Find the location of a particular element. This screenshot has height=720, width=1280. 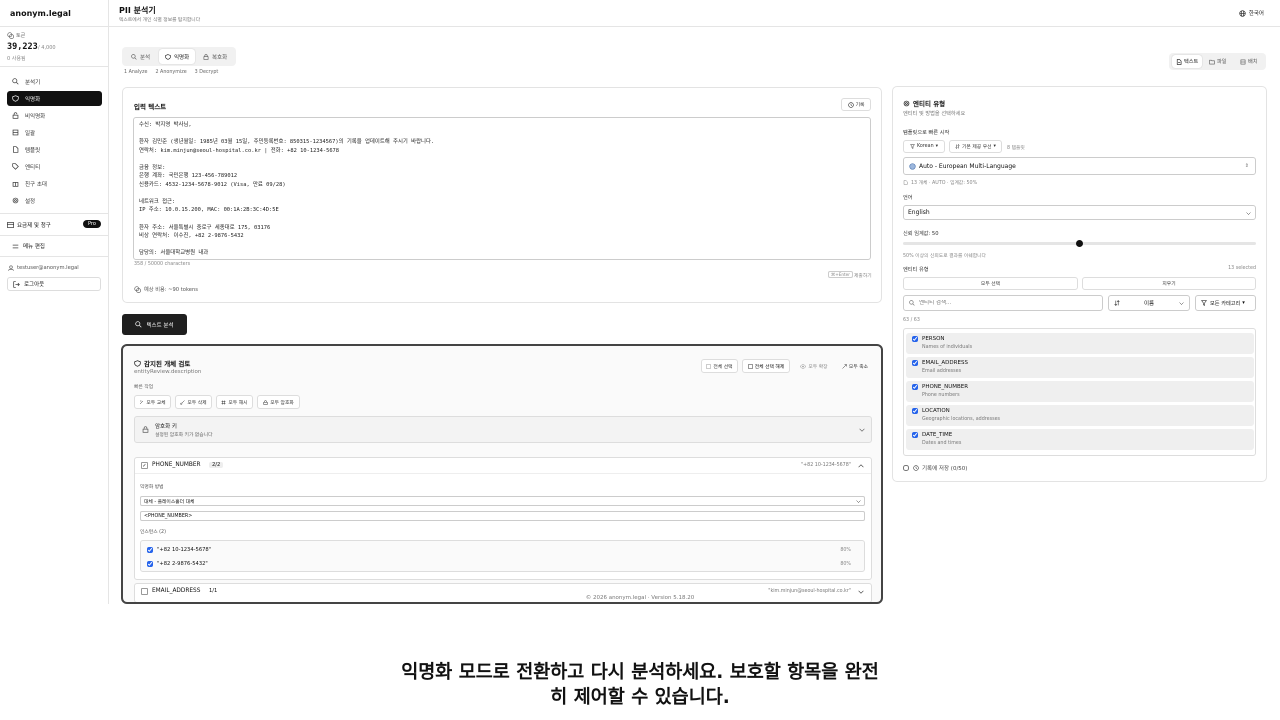

hash-icon is located at coordinates (223, 402).